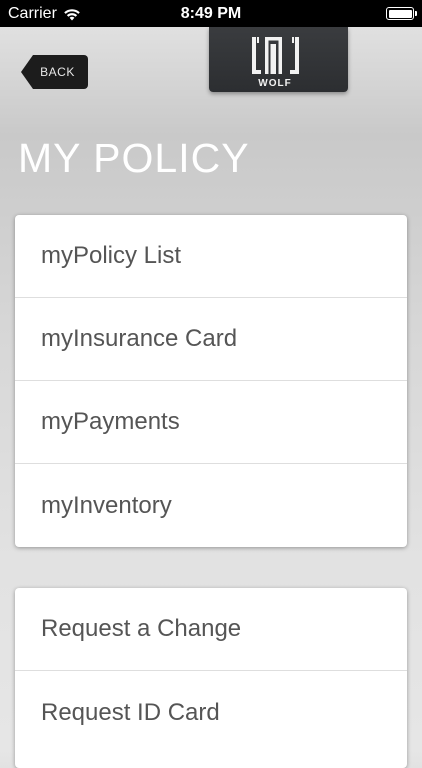  I want to click on battery-fill, so click(400, 13).